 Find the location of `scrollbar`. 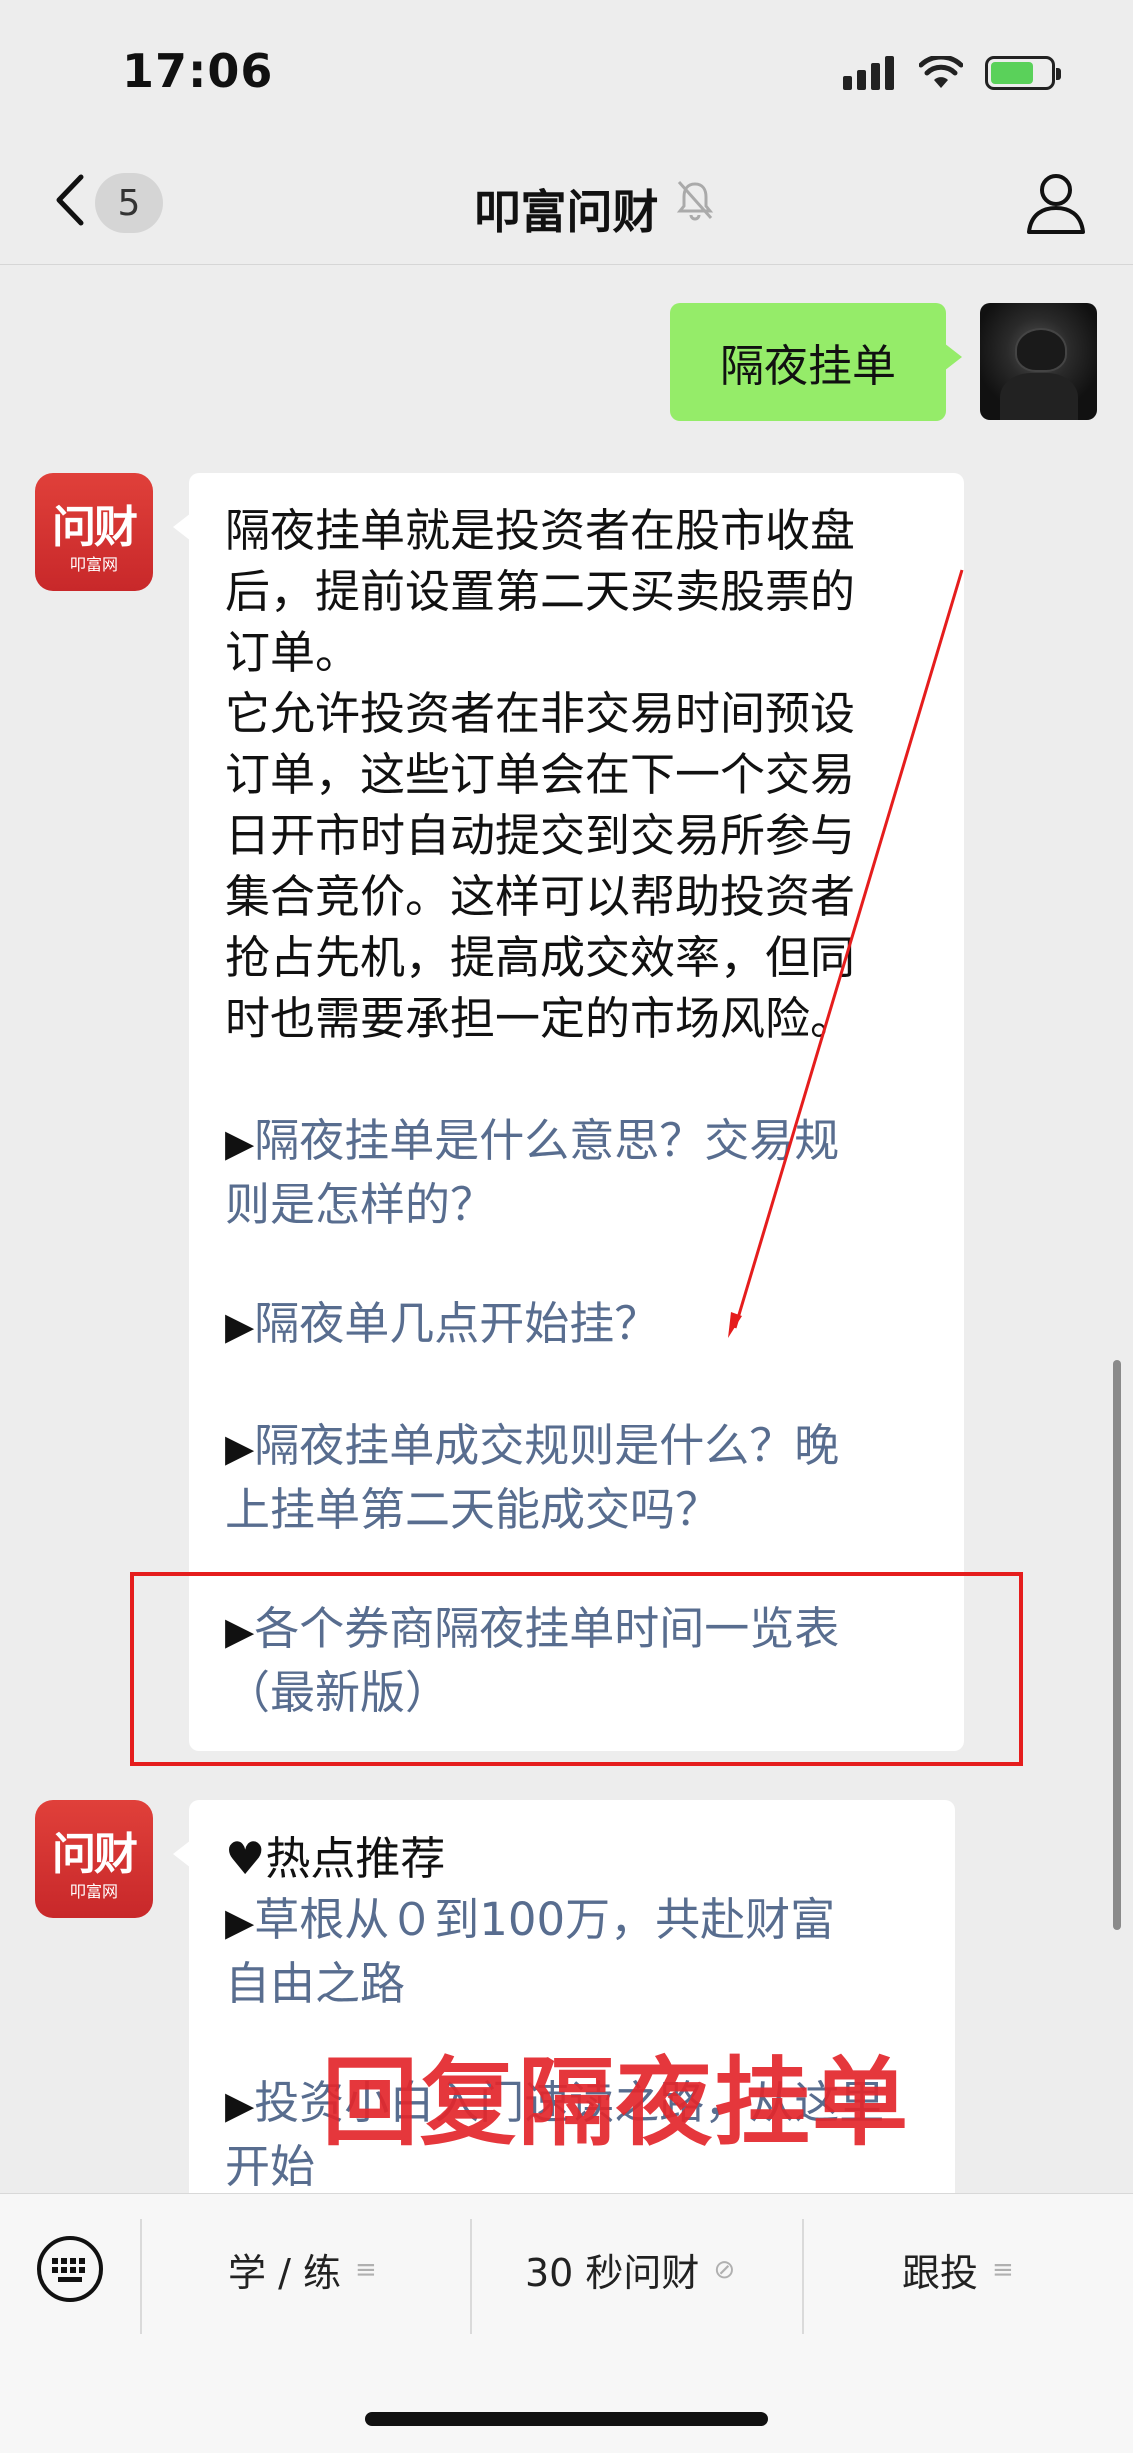

scrollbar is located at coordinates (1117, 1645).